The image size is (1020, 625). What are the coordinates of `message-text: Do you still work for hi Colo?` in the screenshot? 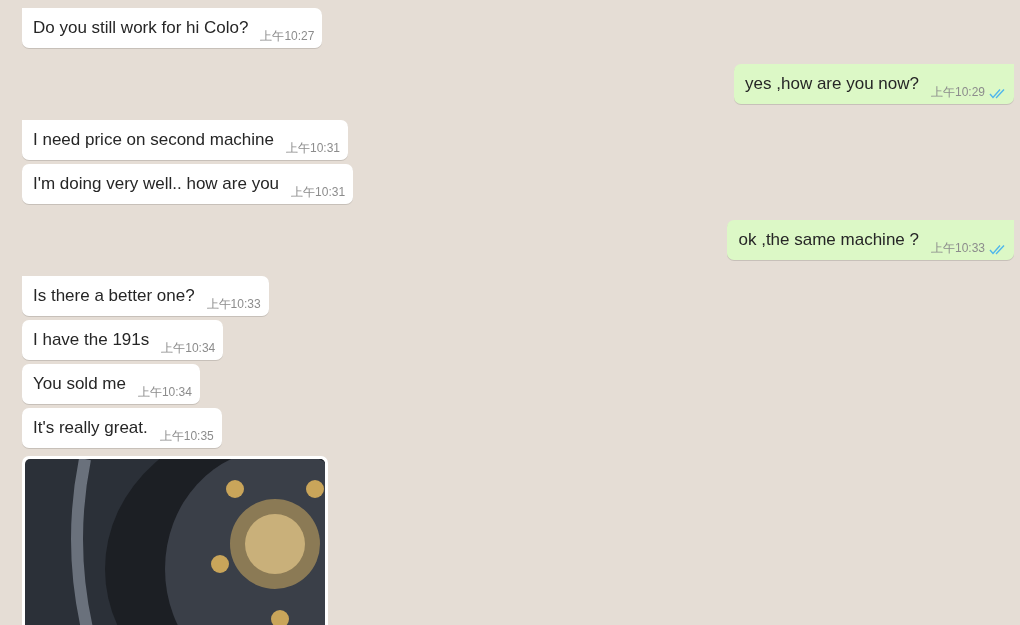 It's located at (141, 28).